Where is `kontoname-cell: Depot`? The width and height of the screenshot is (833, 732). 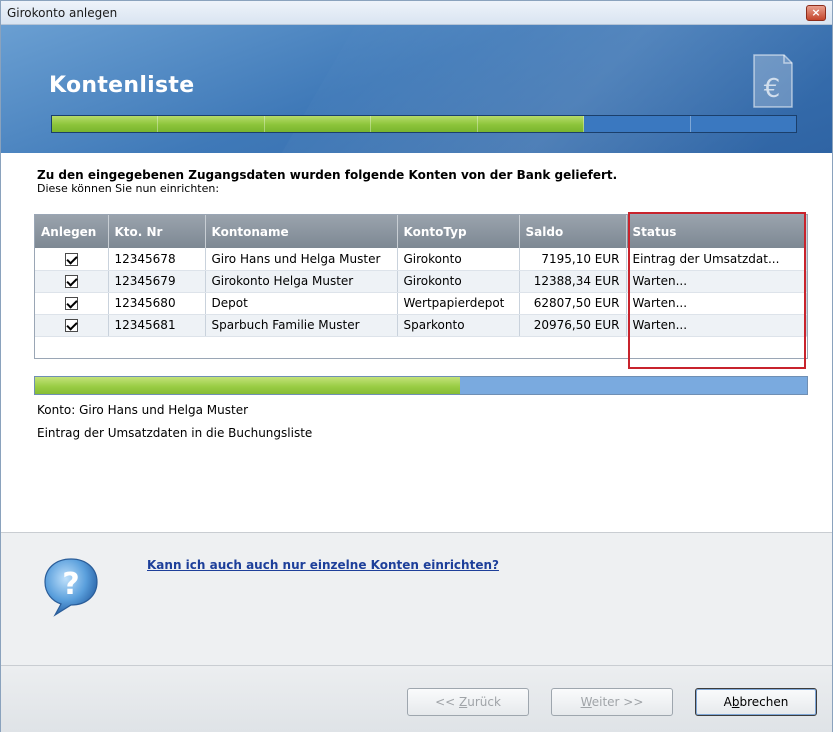 kontoname-cell: Depot is located at coordinates (301, 303).